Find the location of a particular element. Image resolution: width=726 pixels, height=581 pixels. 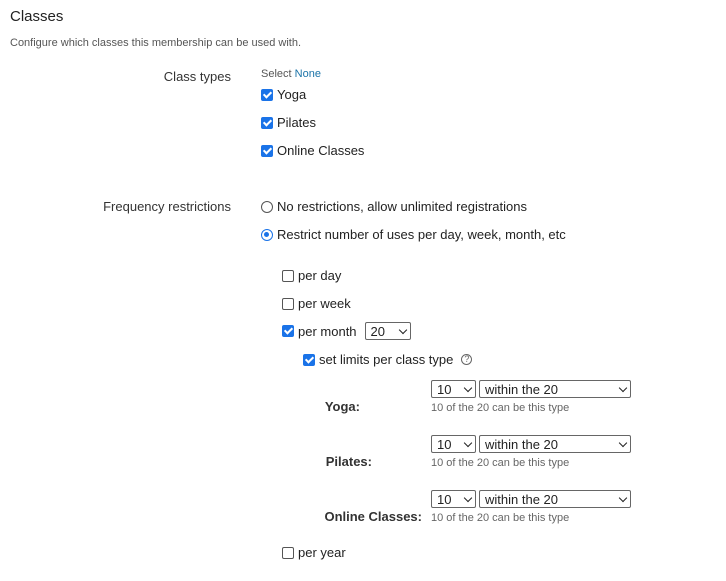

set-limits-label: set limits per class type is located at coordinates (386, 359).